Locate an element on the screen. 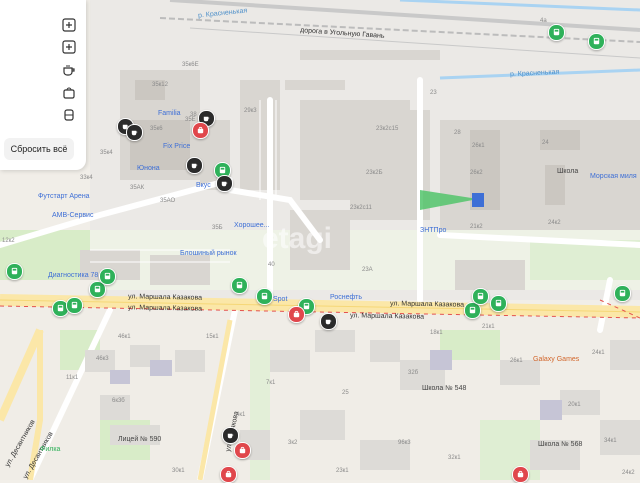 This screenshot has height=483, width=640. building-number: 20к1 is located at coordinates (574, 405).